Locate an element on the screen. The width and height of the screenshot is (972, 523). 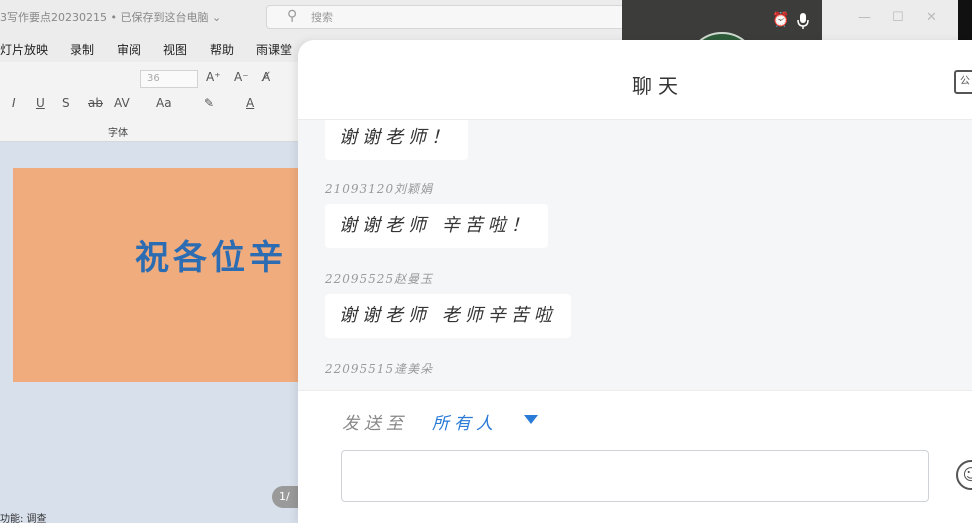
video-call-strip: ⏰ is located at coordinates (722, 36).